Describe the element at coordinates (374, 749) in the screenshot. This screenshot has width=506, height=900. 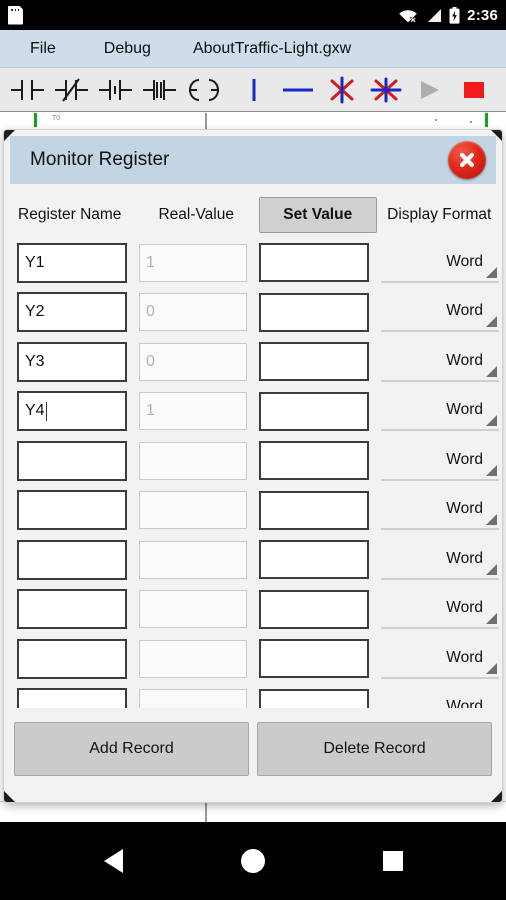
I see `delete-record-button: Delete Record` at that location.